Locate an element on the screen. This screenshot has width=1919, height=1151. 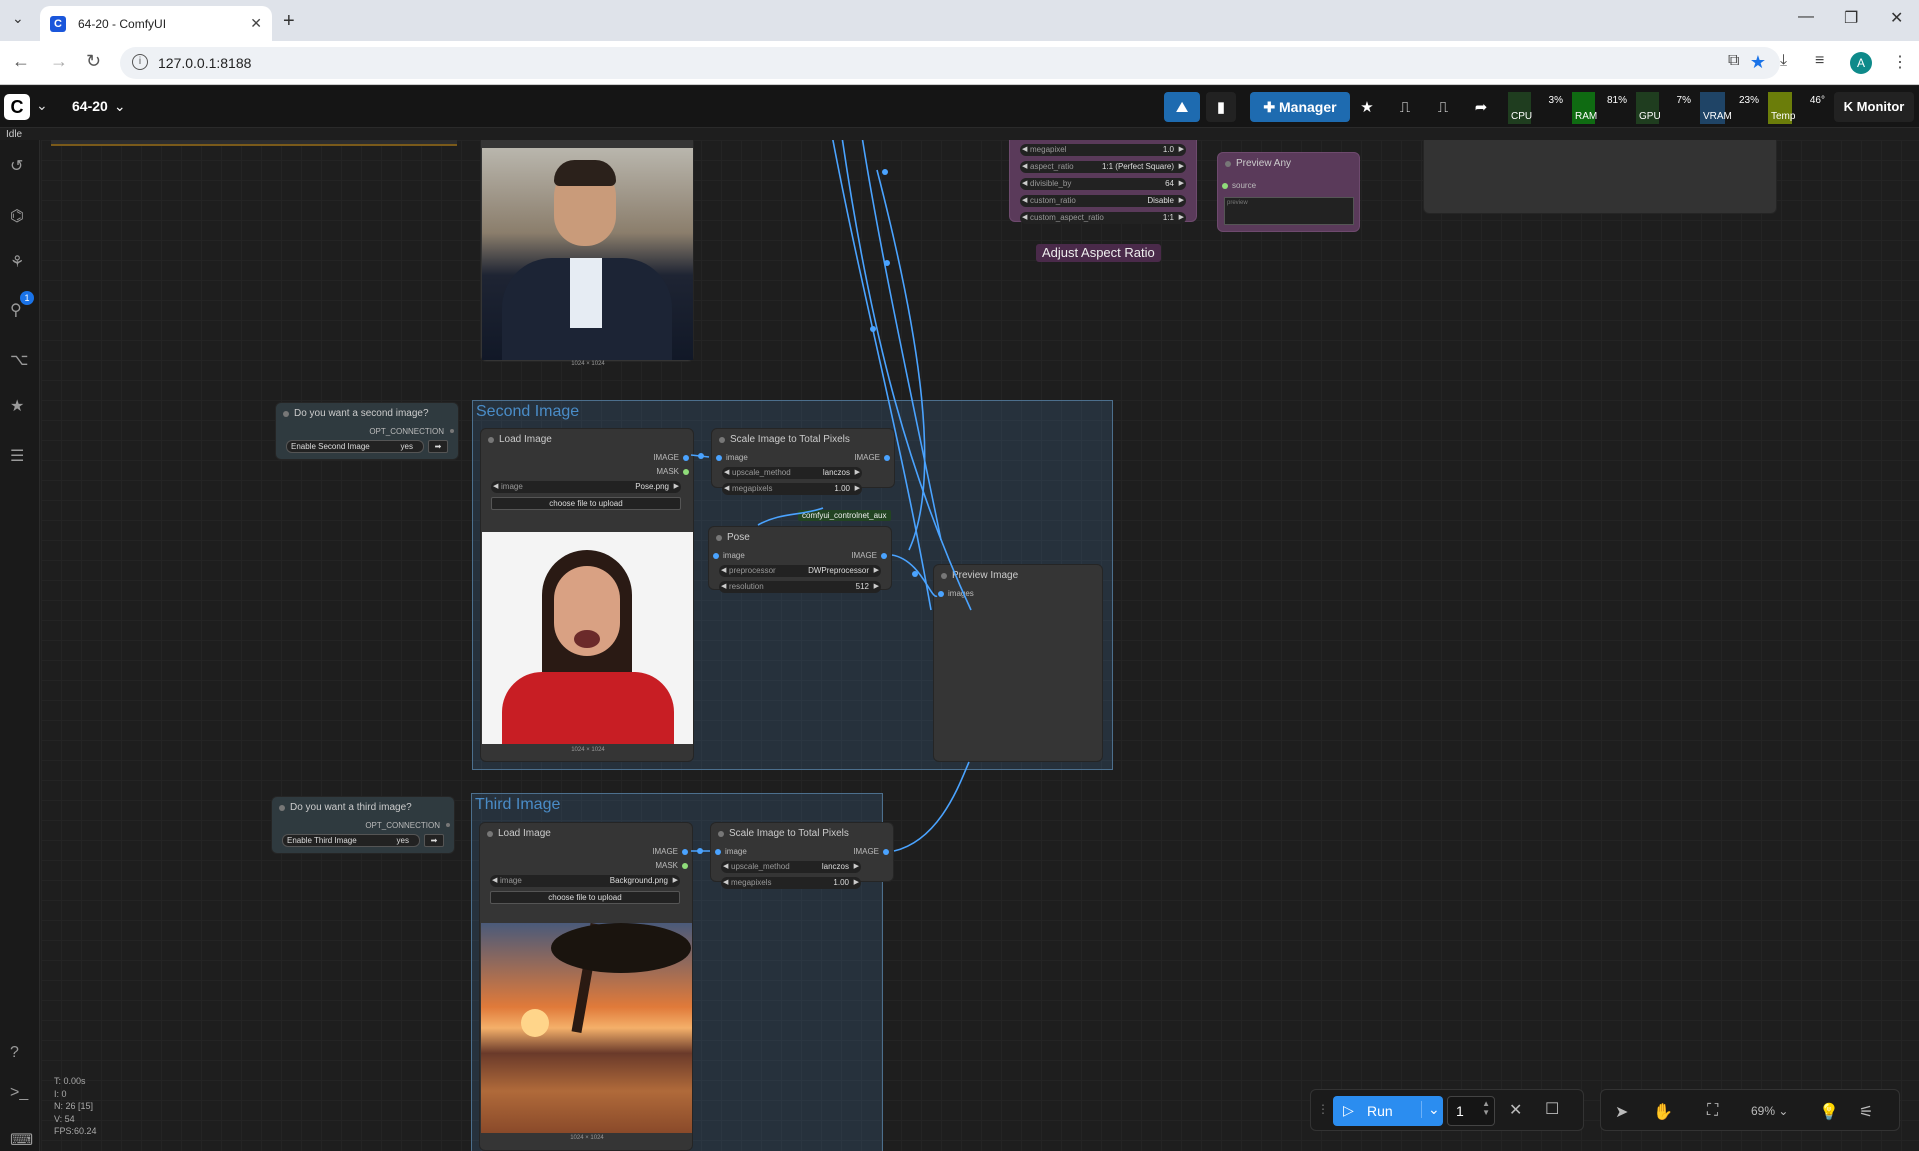
history-icon: ↺ is located at coordinates (16, 166).